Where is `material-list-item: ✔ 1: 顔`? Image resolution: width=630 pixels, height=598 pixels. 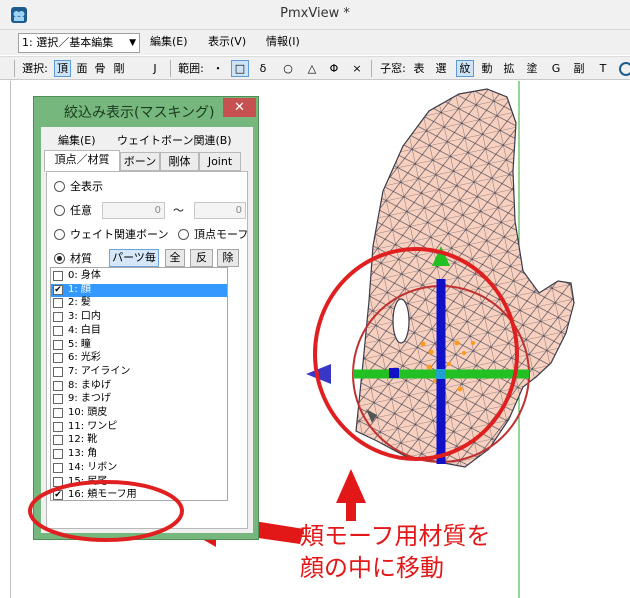 material-list-item: ✔ 1: 顔 is located at coordinates (139, 290).